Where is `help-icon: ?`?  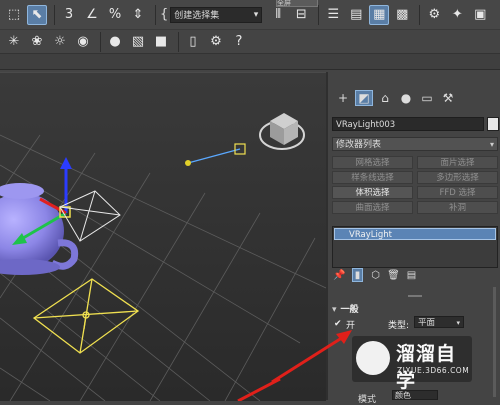
help-icon: ? is located at coordinates (239, 42).